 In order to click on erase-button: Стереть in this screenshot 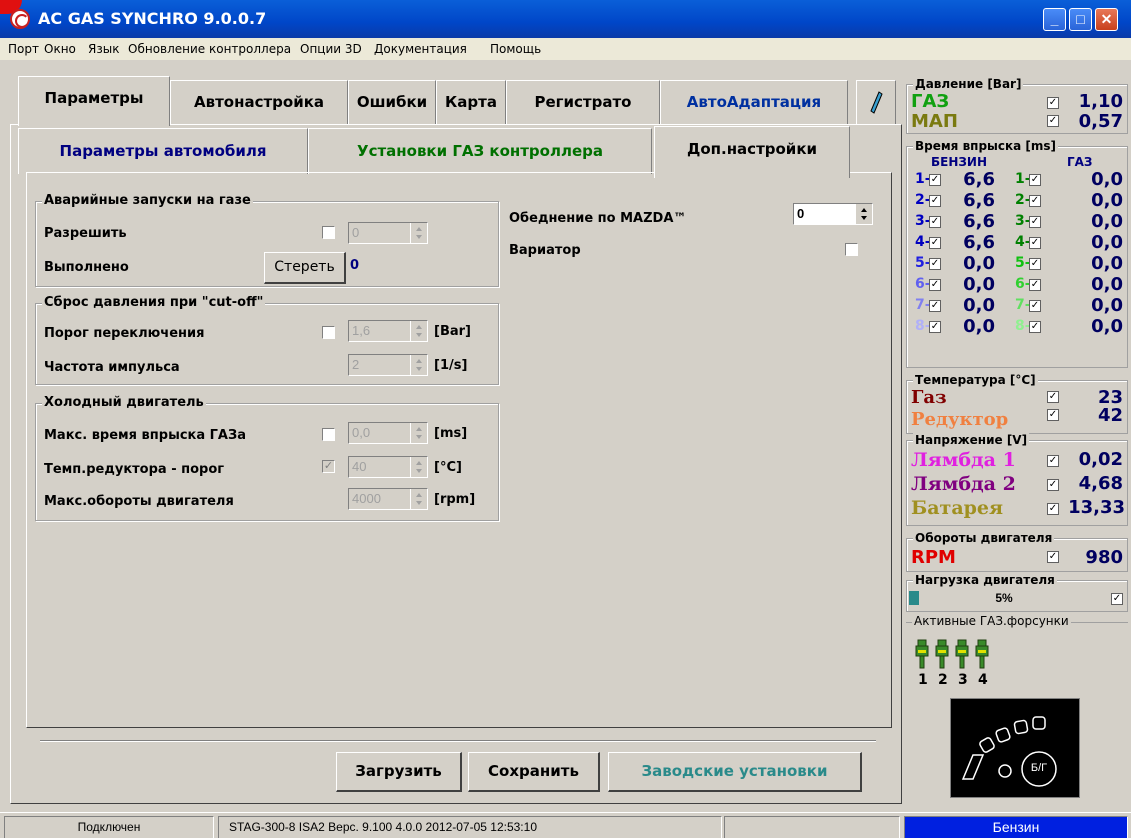, I will do `click(305, 268)`.